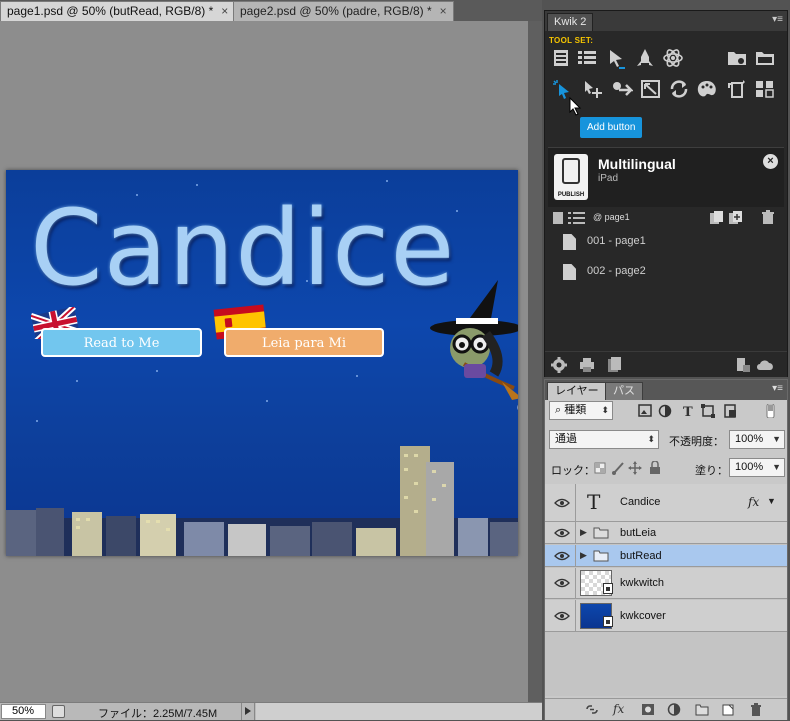  Describe the element at coordinates (581, 410) in the screenshot. I see `filter-kind-select: ⌕ 種類 ⬍` at that location.